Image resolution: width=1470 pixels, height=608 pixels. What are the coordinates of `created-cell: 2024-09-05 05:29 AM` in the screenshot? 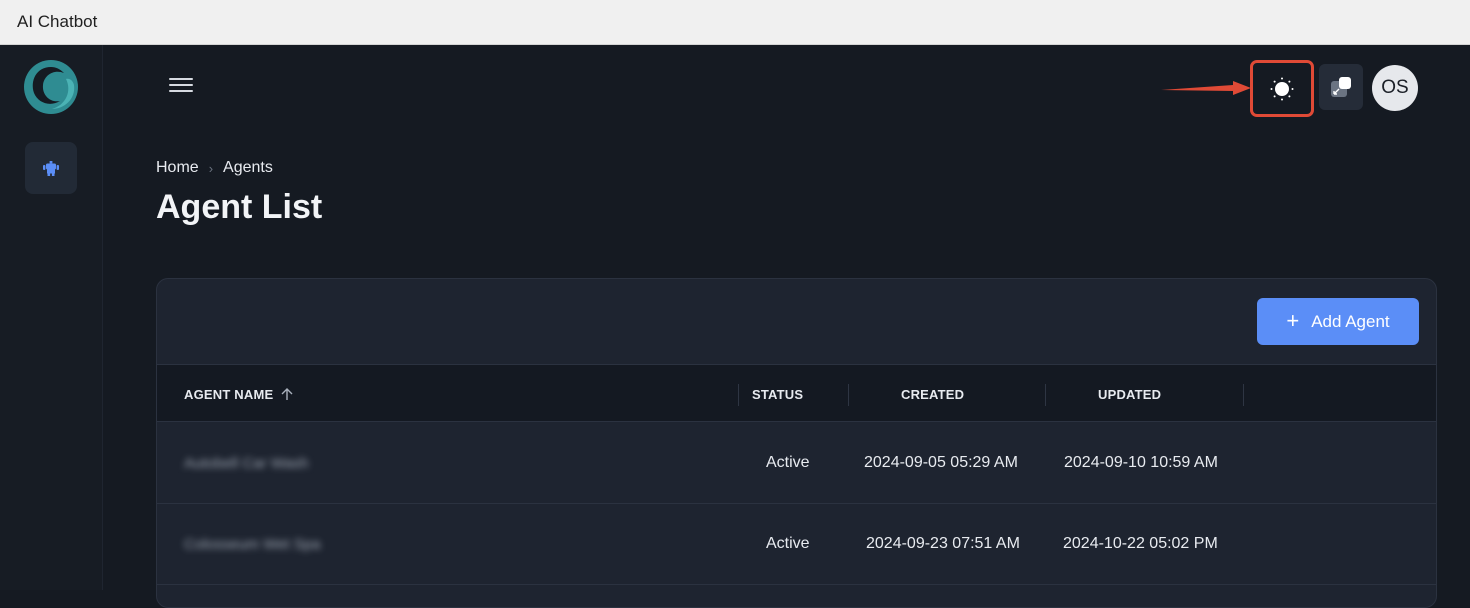 It's located at (941, 462).